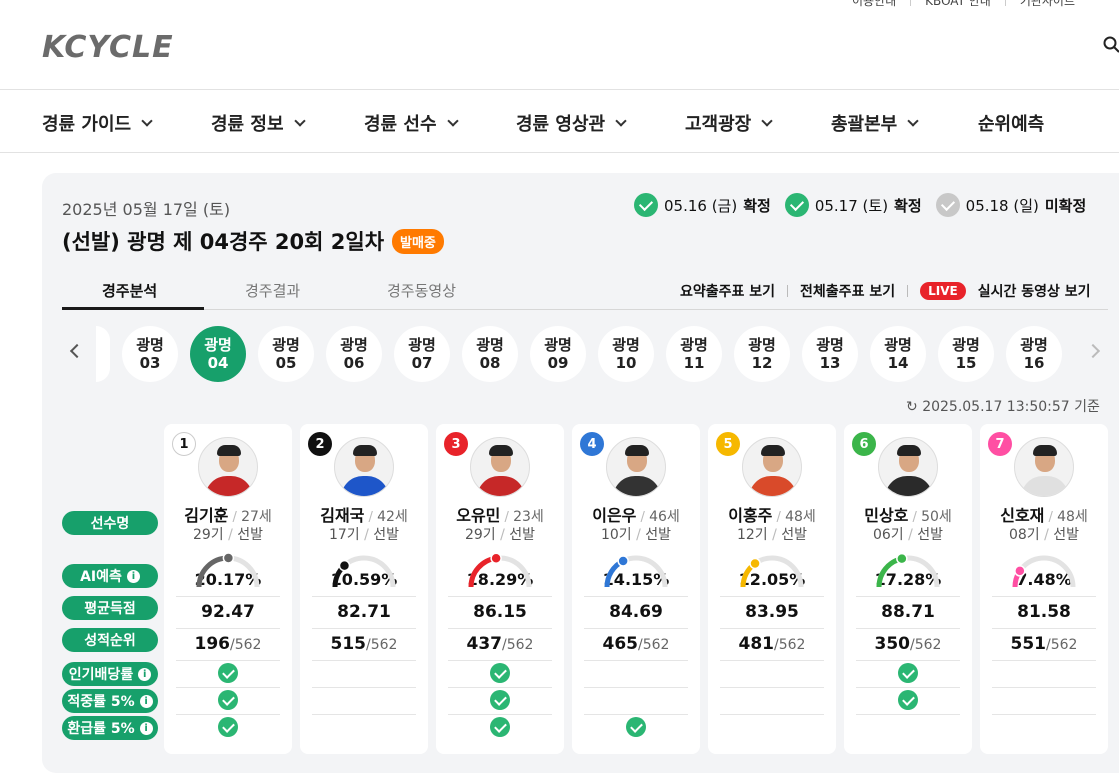 This screenshot has height=773, width=1119. Describe the element at coordinates (110, 640) in the screenshot. I see `row-label-rank: 성적순위` at that location.